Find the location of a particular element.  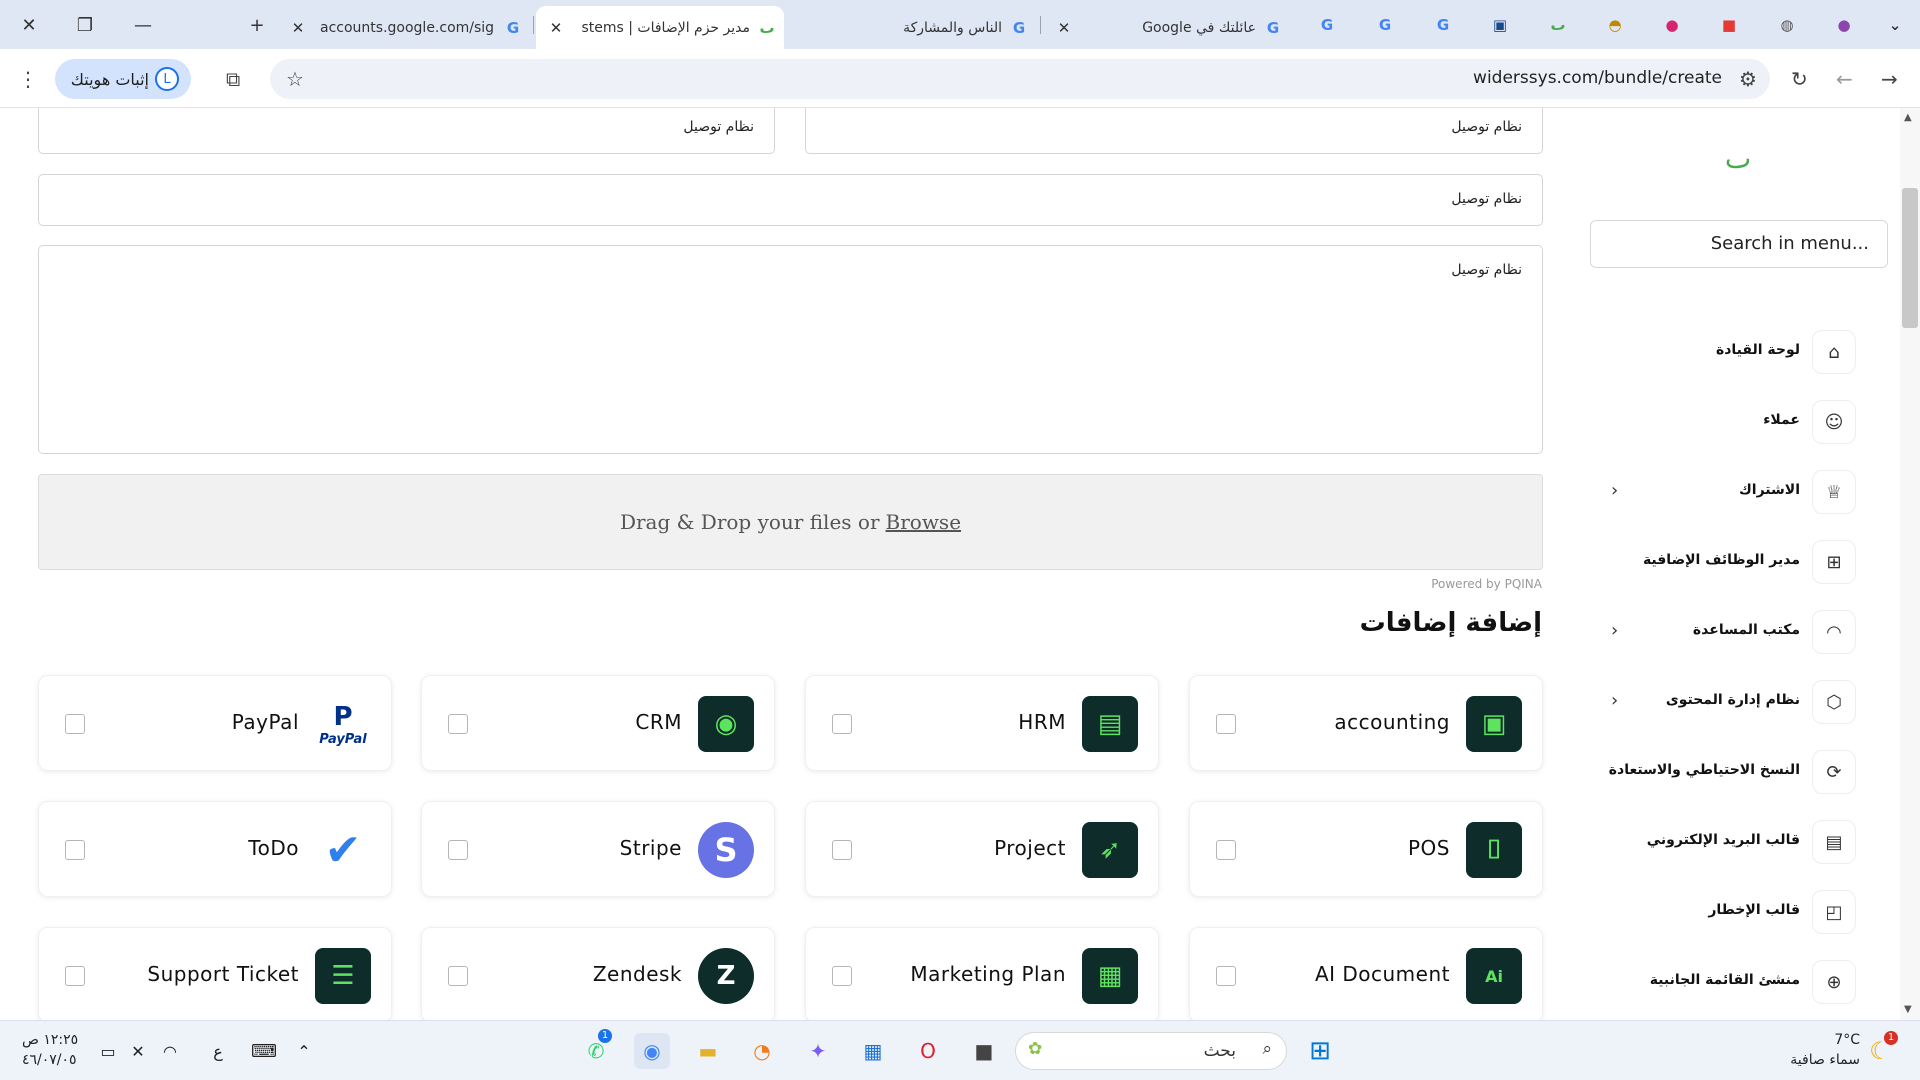

sidebar-item-backup: ⟳ النسخ الاحتياطي والاستعادة is located at coordinates (1737, 772).